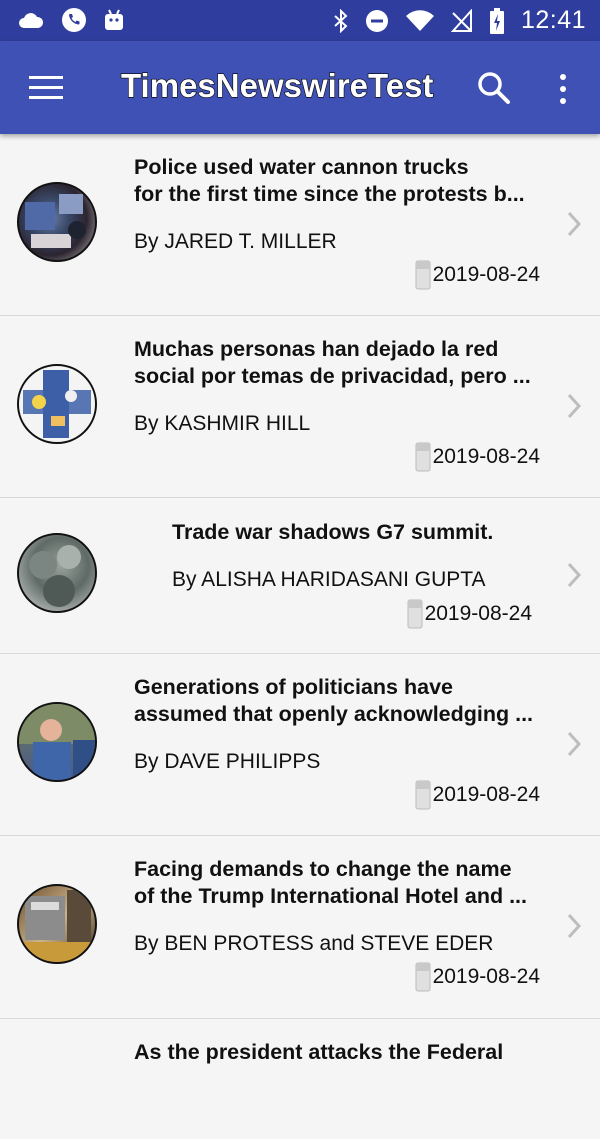  I want to click on search-icon, so click(494, 88).